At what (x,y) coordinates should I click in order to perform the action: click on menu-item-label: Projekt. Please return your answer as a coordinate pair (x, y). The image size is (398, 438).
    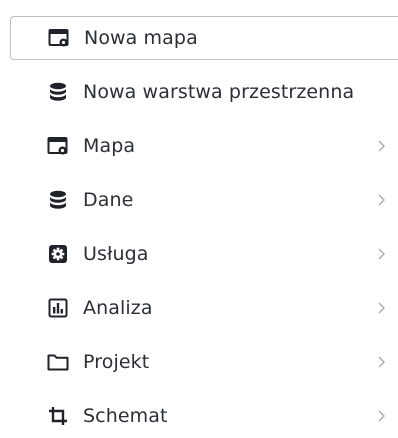
    Looking at the image, I should click on (116, 362).